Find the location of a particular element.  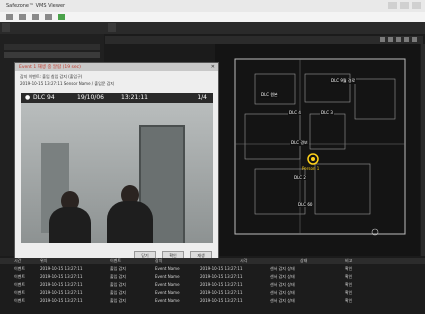

map-tools is located at coordinates (398, 39).